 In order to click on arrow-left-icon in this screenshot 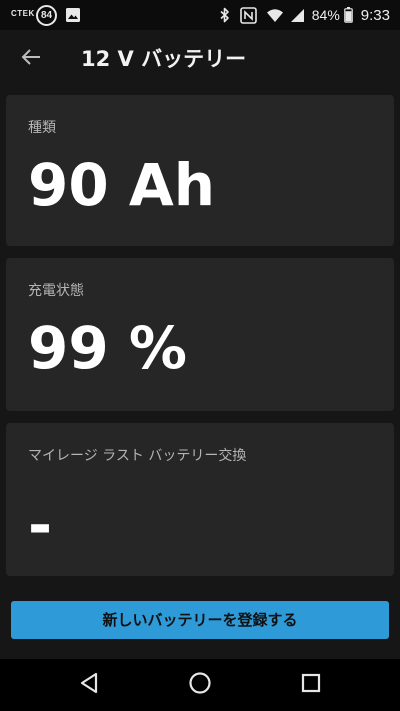, I will do `click(31, 59)`.